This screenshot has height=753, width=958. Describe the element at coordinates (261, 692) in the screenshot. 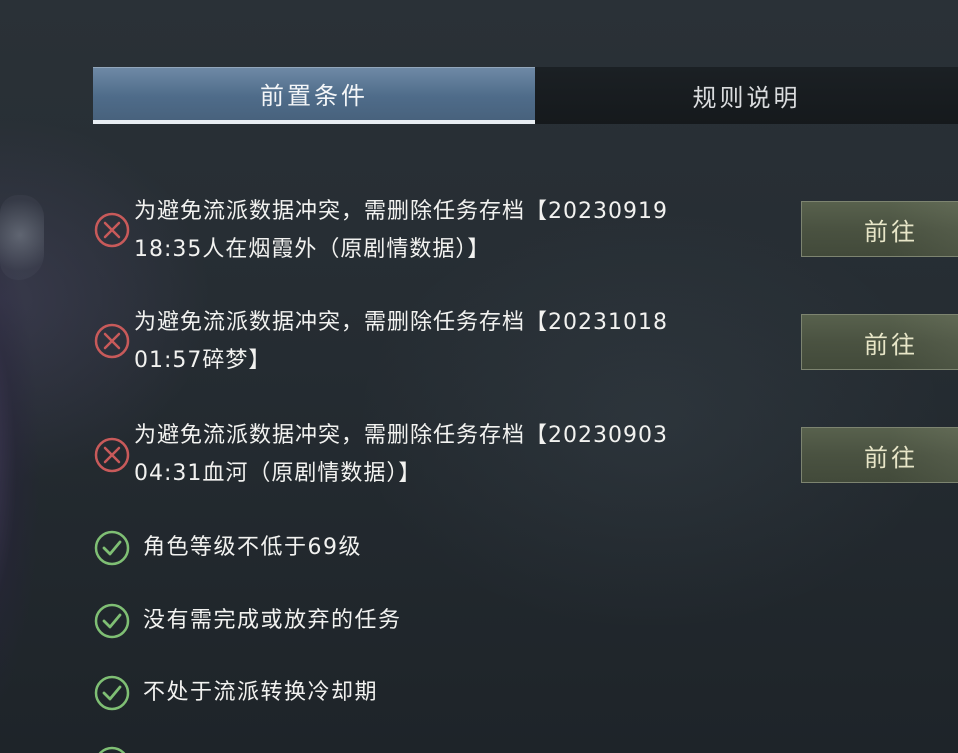

I see `condition-text: 不处于流派转换冷却期` at that location.